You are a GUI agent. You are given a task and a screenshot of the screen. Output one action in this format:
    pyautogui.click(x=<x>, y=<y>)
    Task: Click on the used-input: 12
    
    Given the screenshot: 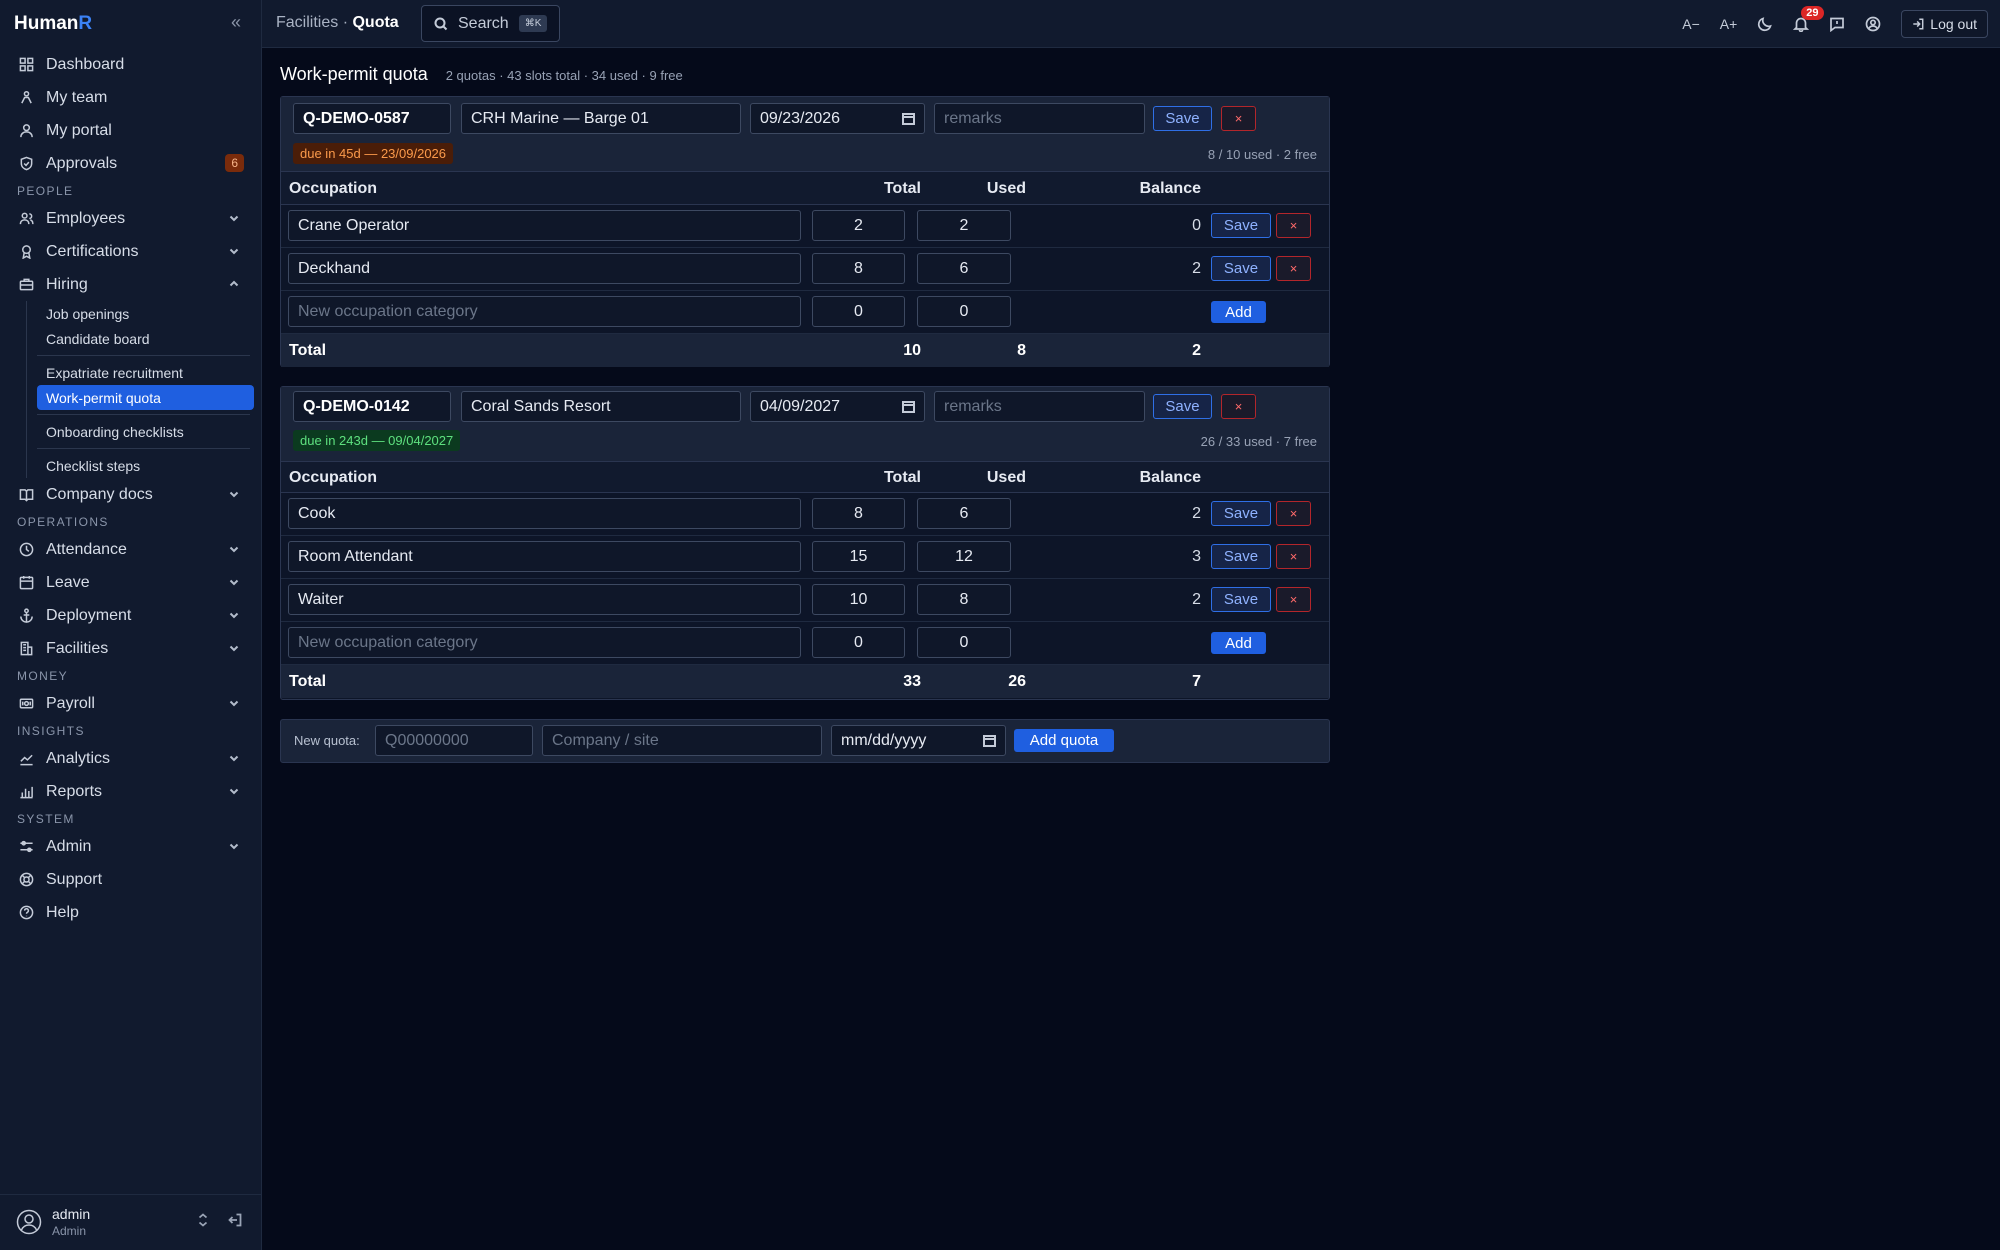 What is the action you would take?
    pyautogui.click(x=964, y=556)
    